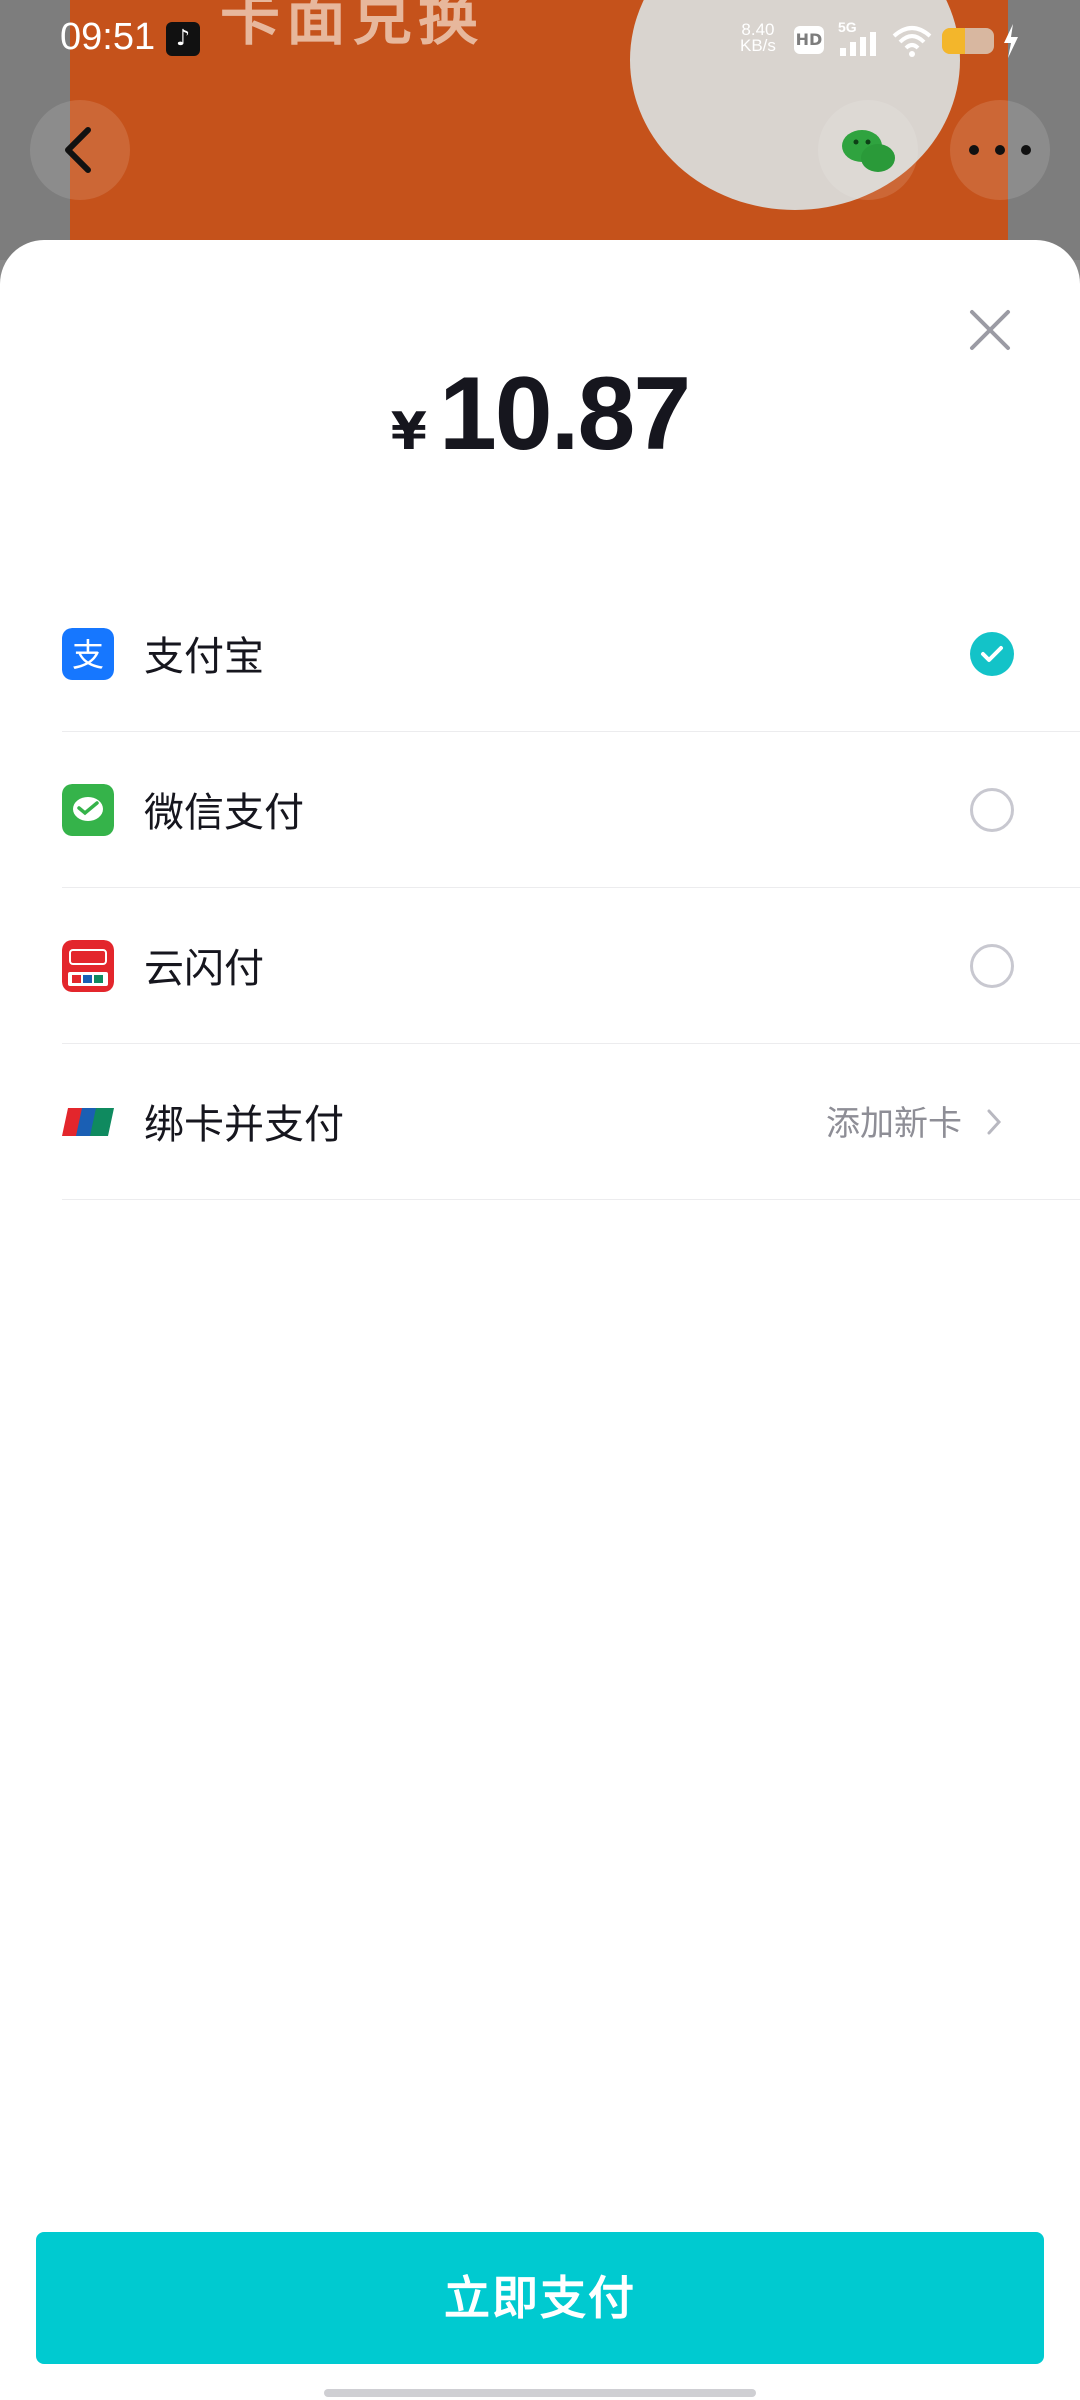 The height and width of the screenshot is (2400, 1080). I want to click on battery-level, so click(954, 41).